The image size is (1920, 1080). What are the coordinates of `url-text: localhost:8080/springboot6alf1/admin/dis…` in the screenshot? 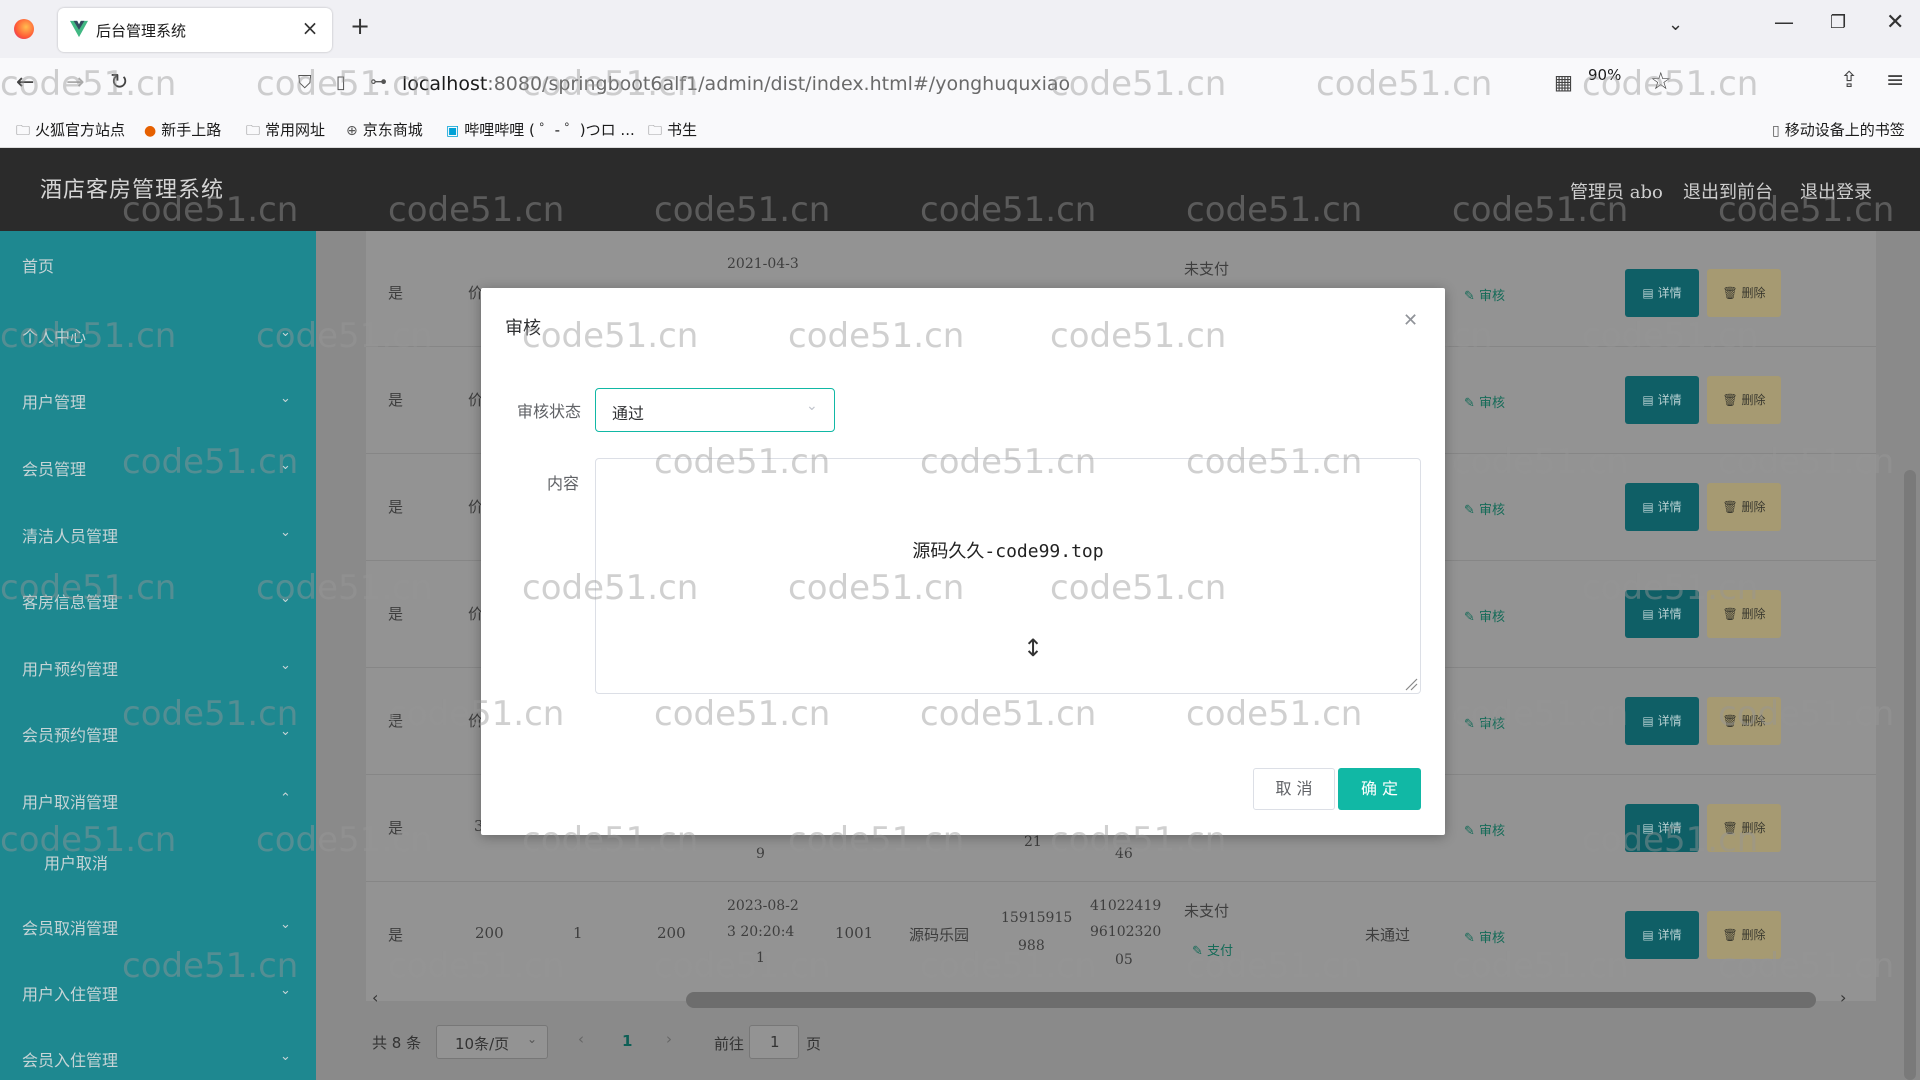 It's located at (736, 84).